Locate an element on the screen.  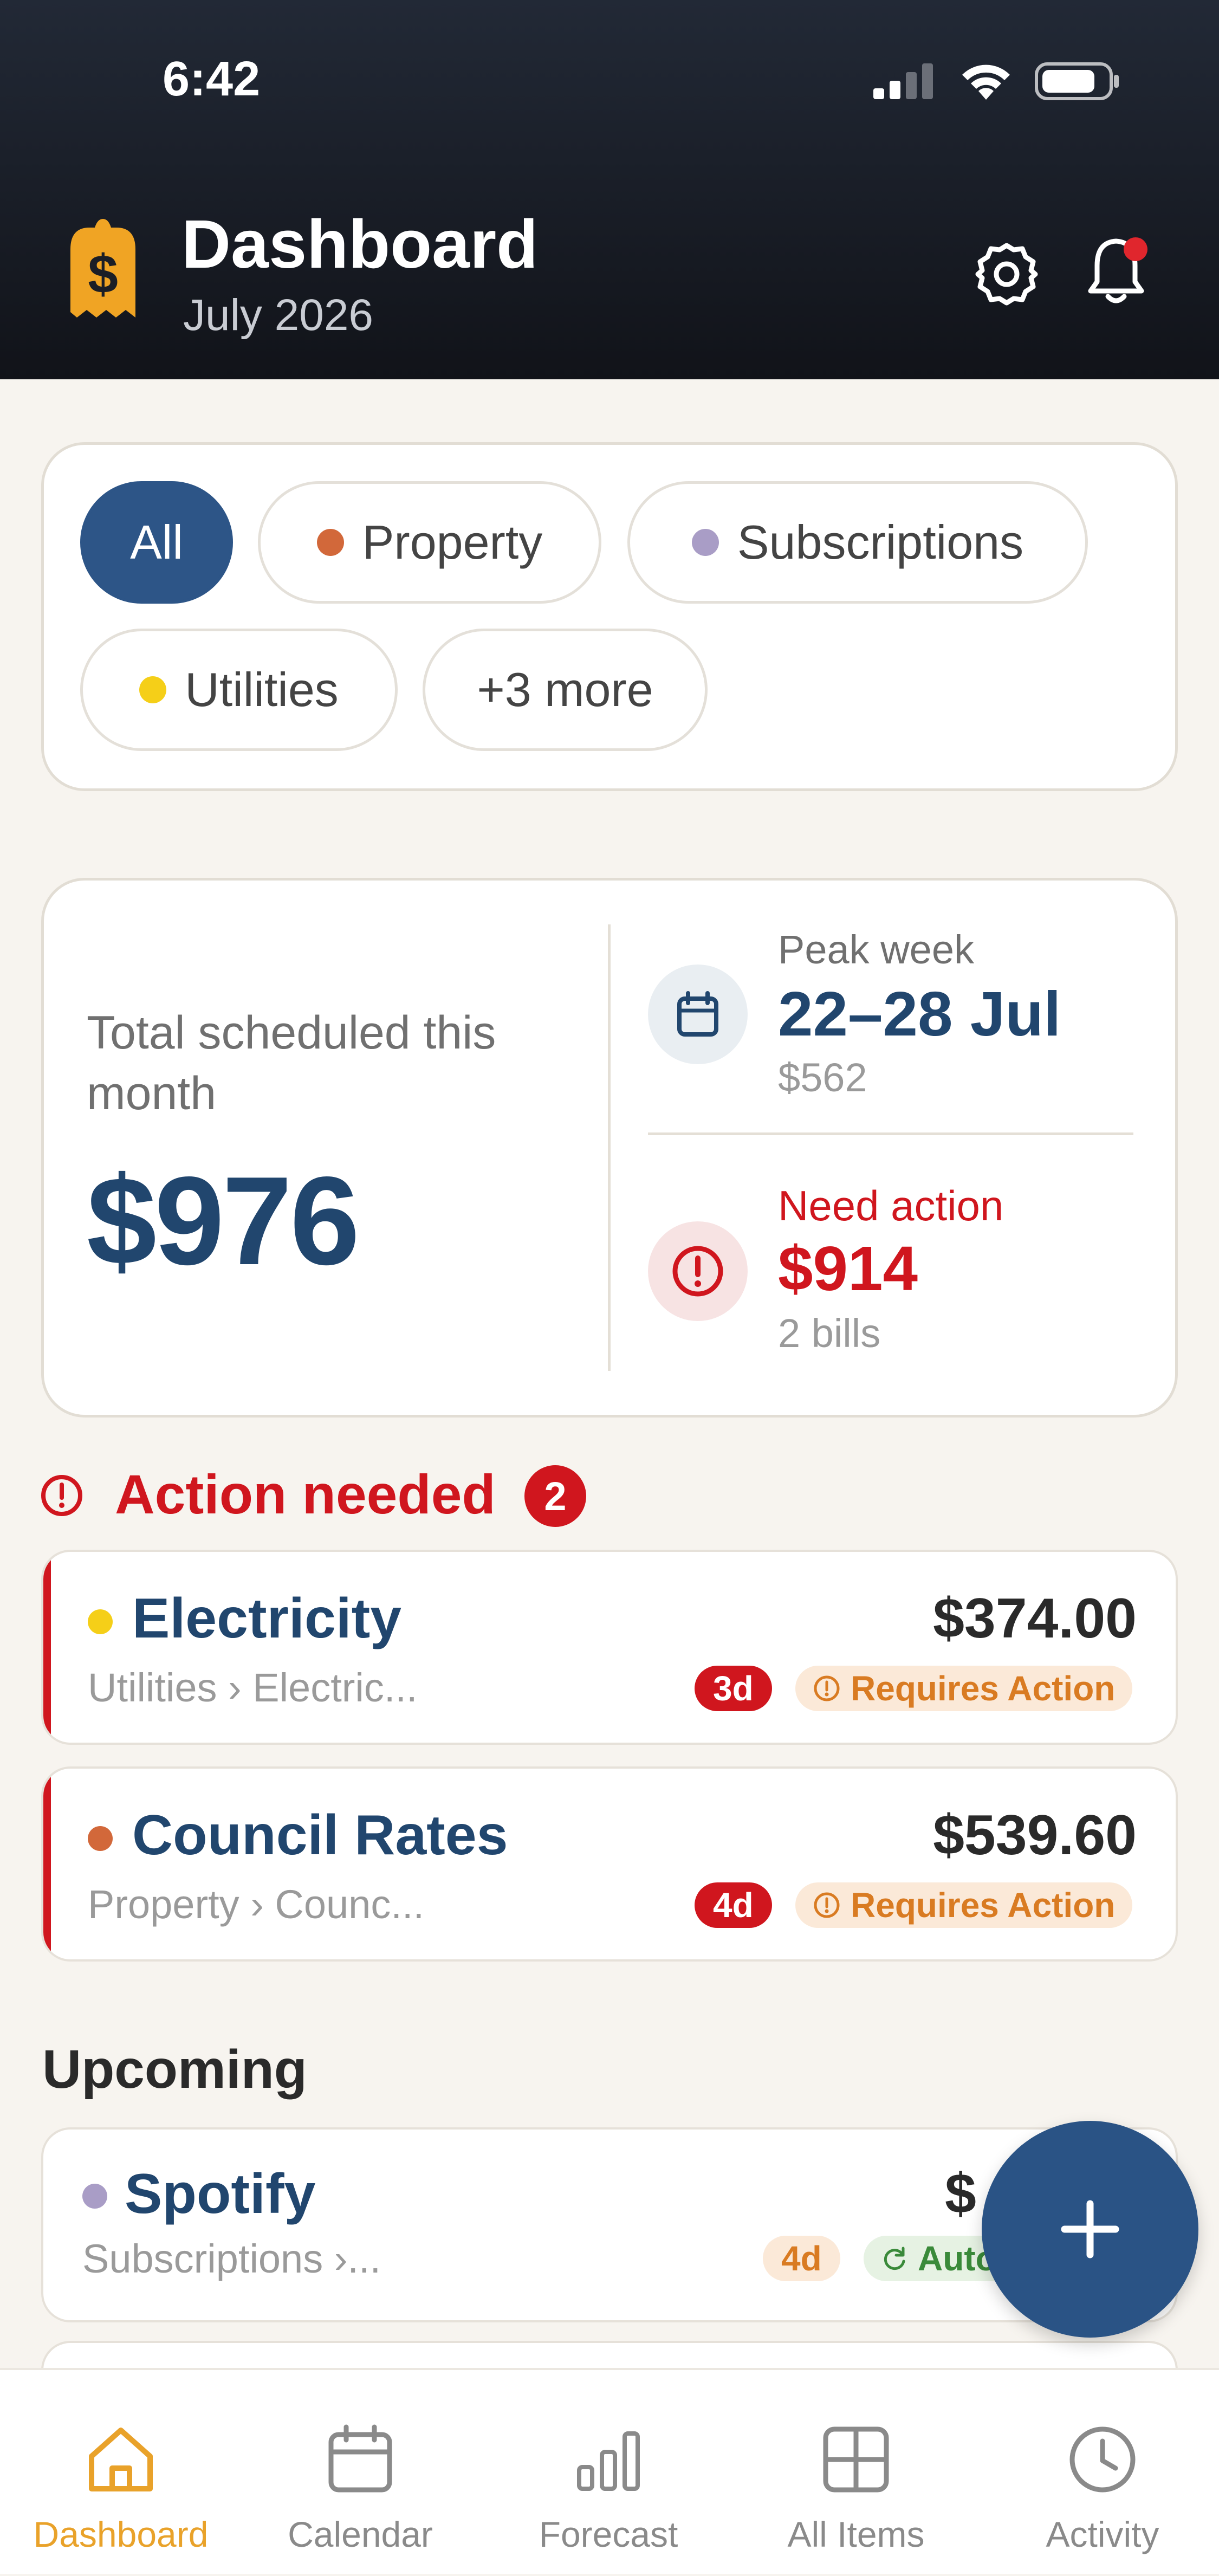
home-icon is located at coordinates (121, 2459).